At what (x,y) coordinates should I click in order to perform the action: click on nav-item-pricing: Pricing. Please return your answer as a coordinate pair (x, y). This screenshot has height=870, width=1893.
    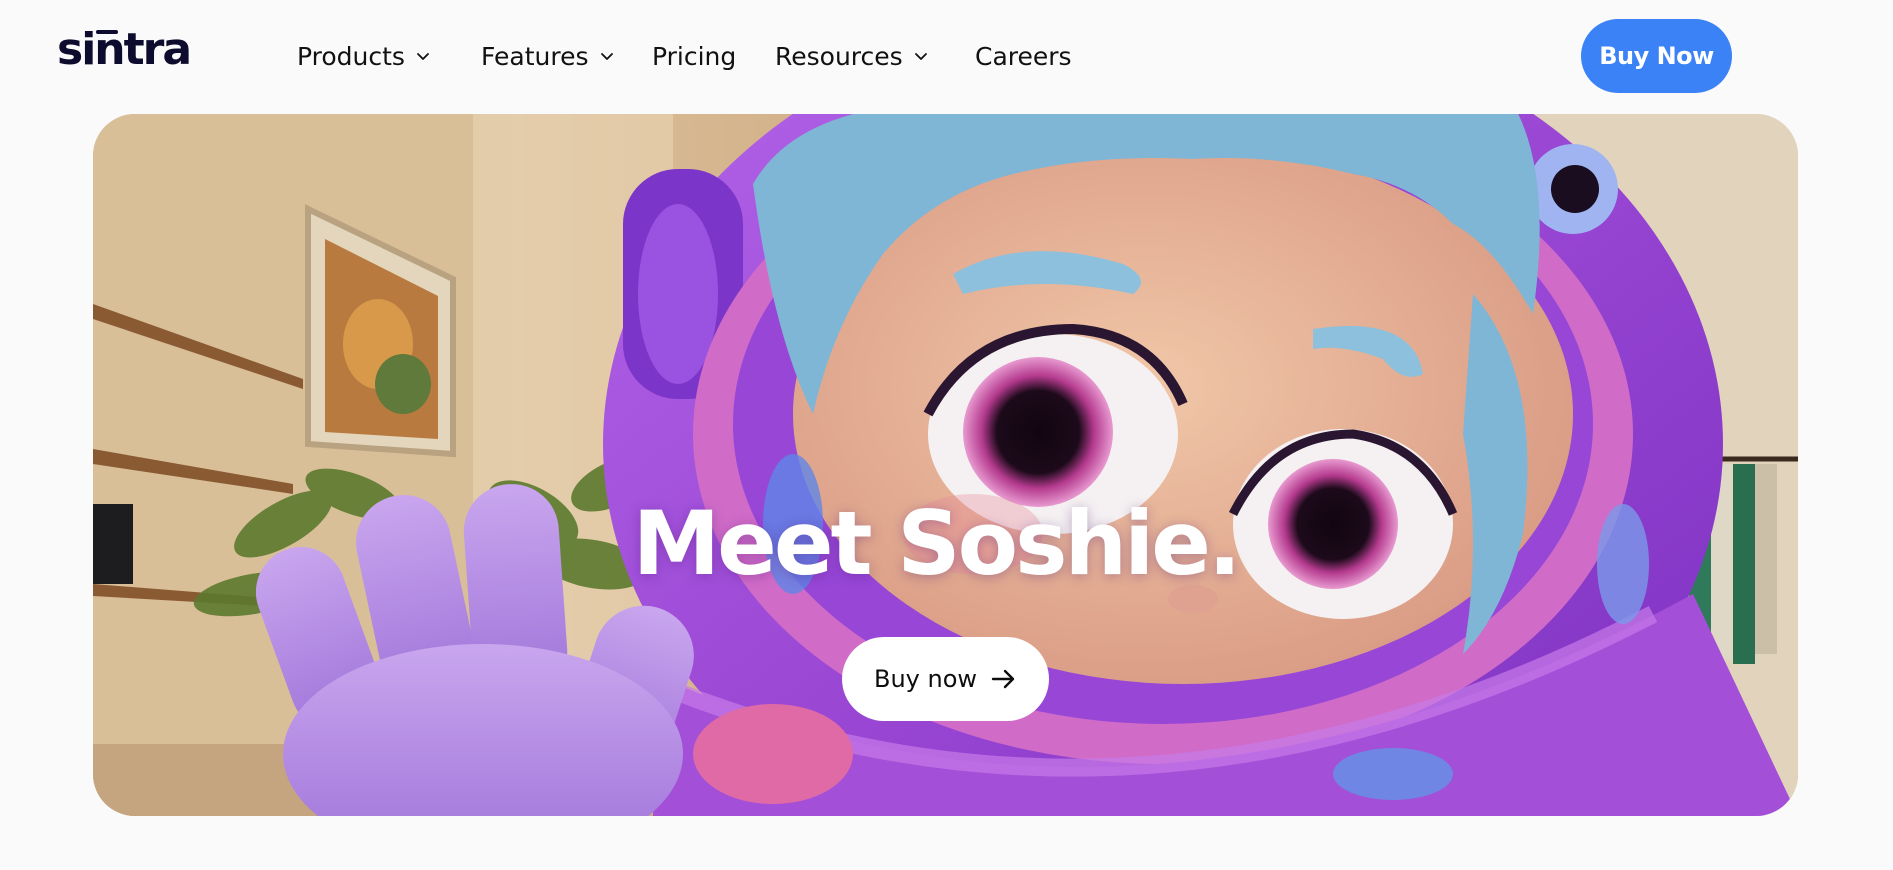
    Looking at the image, I should click on (694, 56).